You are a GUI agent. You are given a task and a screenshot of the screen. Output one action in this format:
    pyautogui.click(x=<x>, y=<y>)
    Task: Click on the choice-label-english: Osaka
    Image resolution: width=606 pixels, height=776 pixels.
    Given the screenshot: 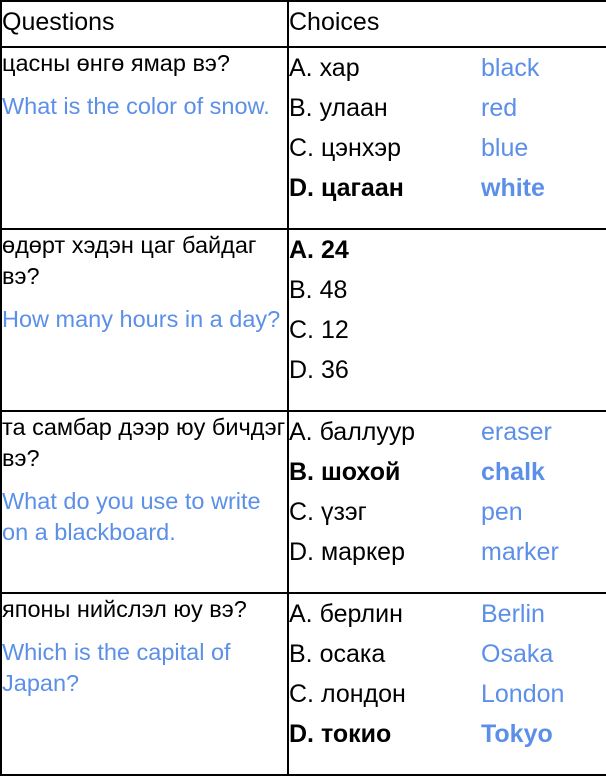 What is the action you would take?
    pyautogui.click(x=517, y=654)
    